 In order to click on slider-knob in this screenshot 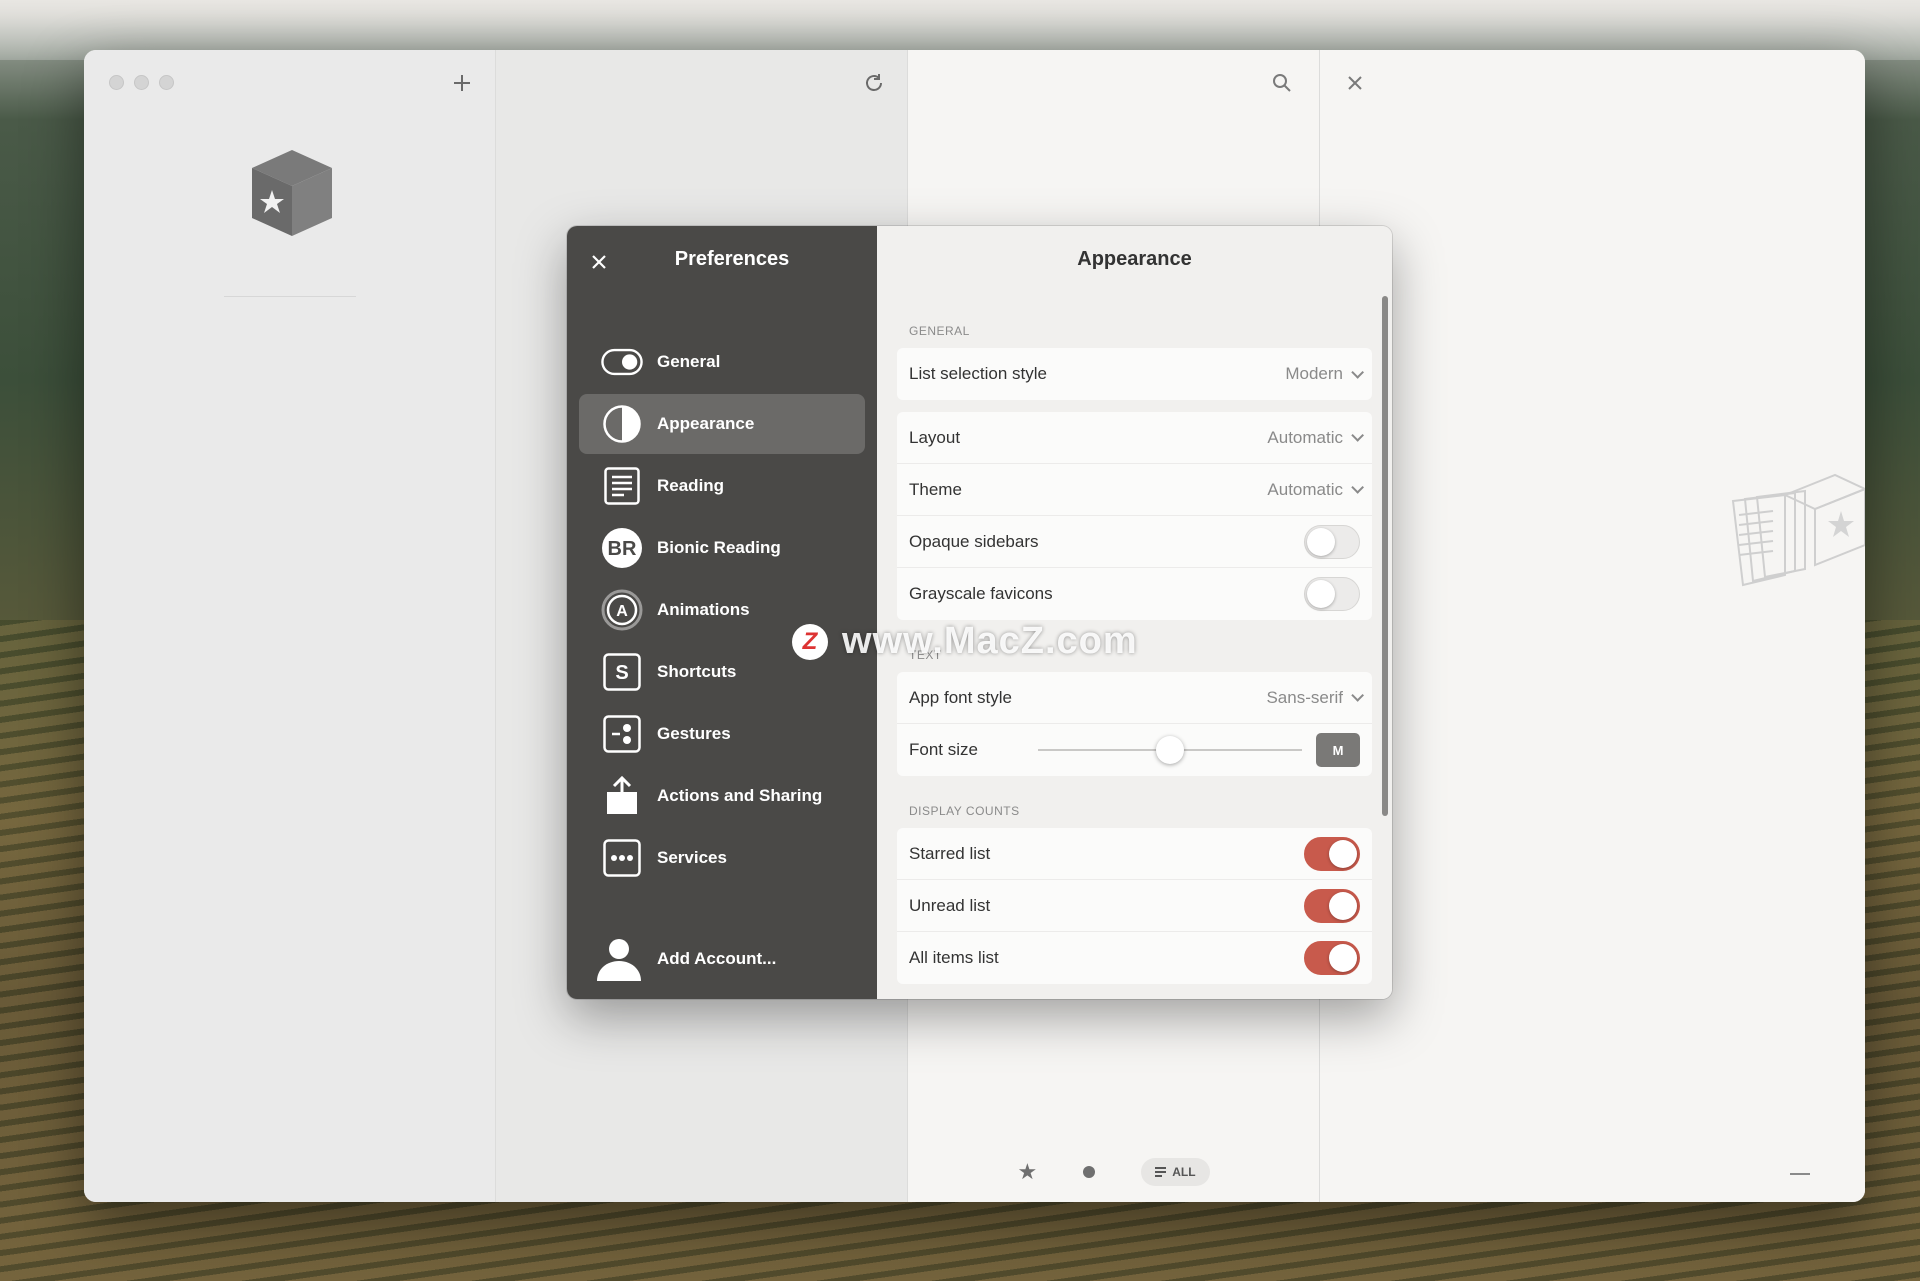, I will do `click(1169, 750)`.